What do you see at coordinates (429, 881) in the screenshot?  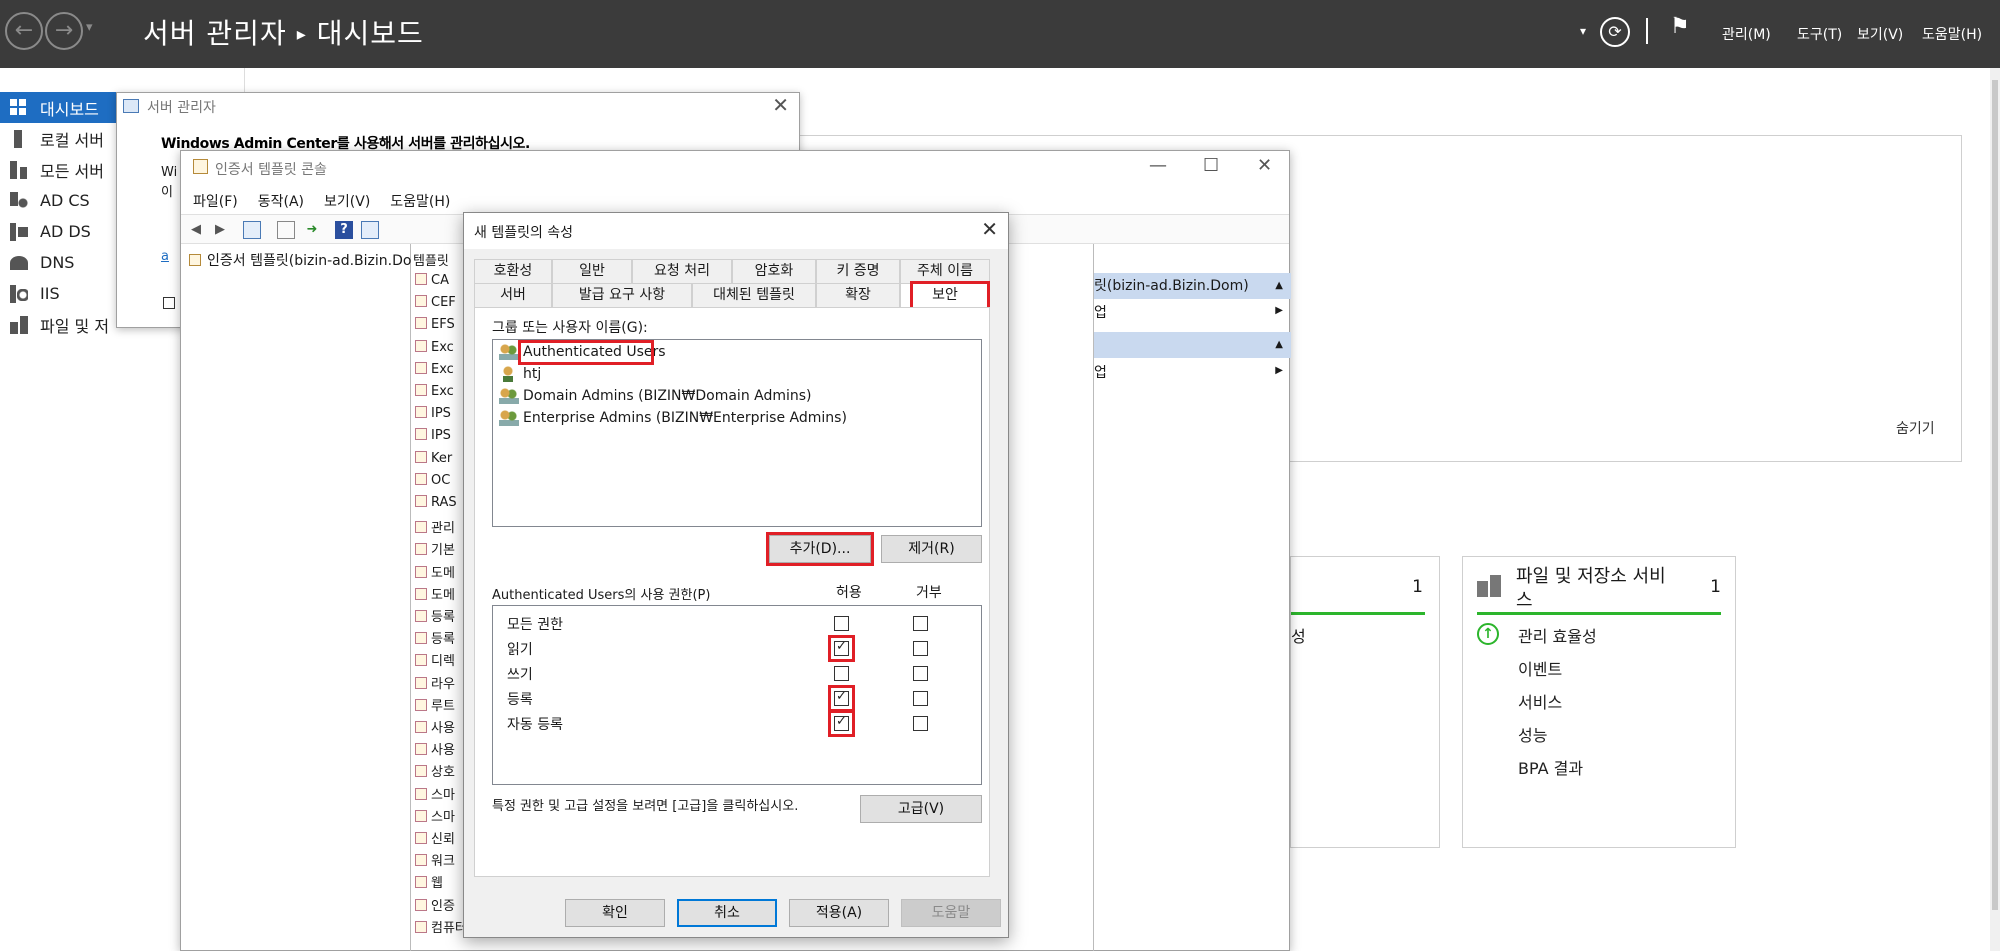 I see `template-list-item: 웹` at bounding box center [429, 881].